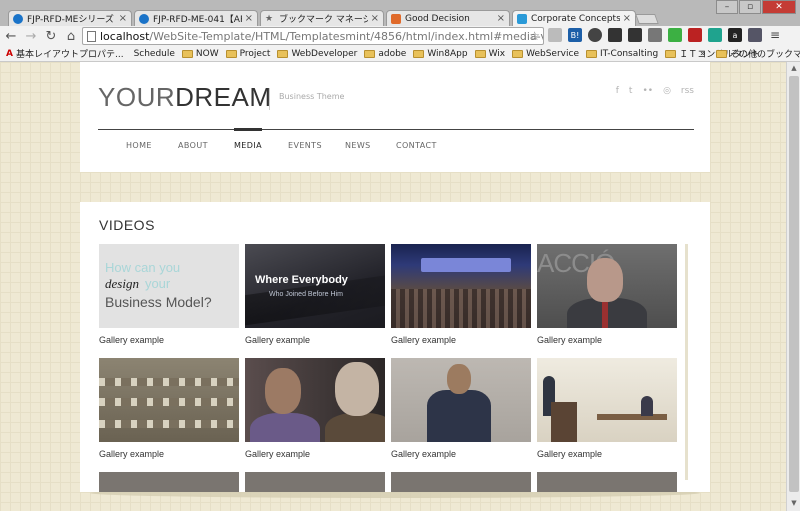 The height and width of the screenshot is (511, 800). I want to click on gallery-scrollbar, so click(686, 362).